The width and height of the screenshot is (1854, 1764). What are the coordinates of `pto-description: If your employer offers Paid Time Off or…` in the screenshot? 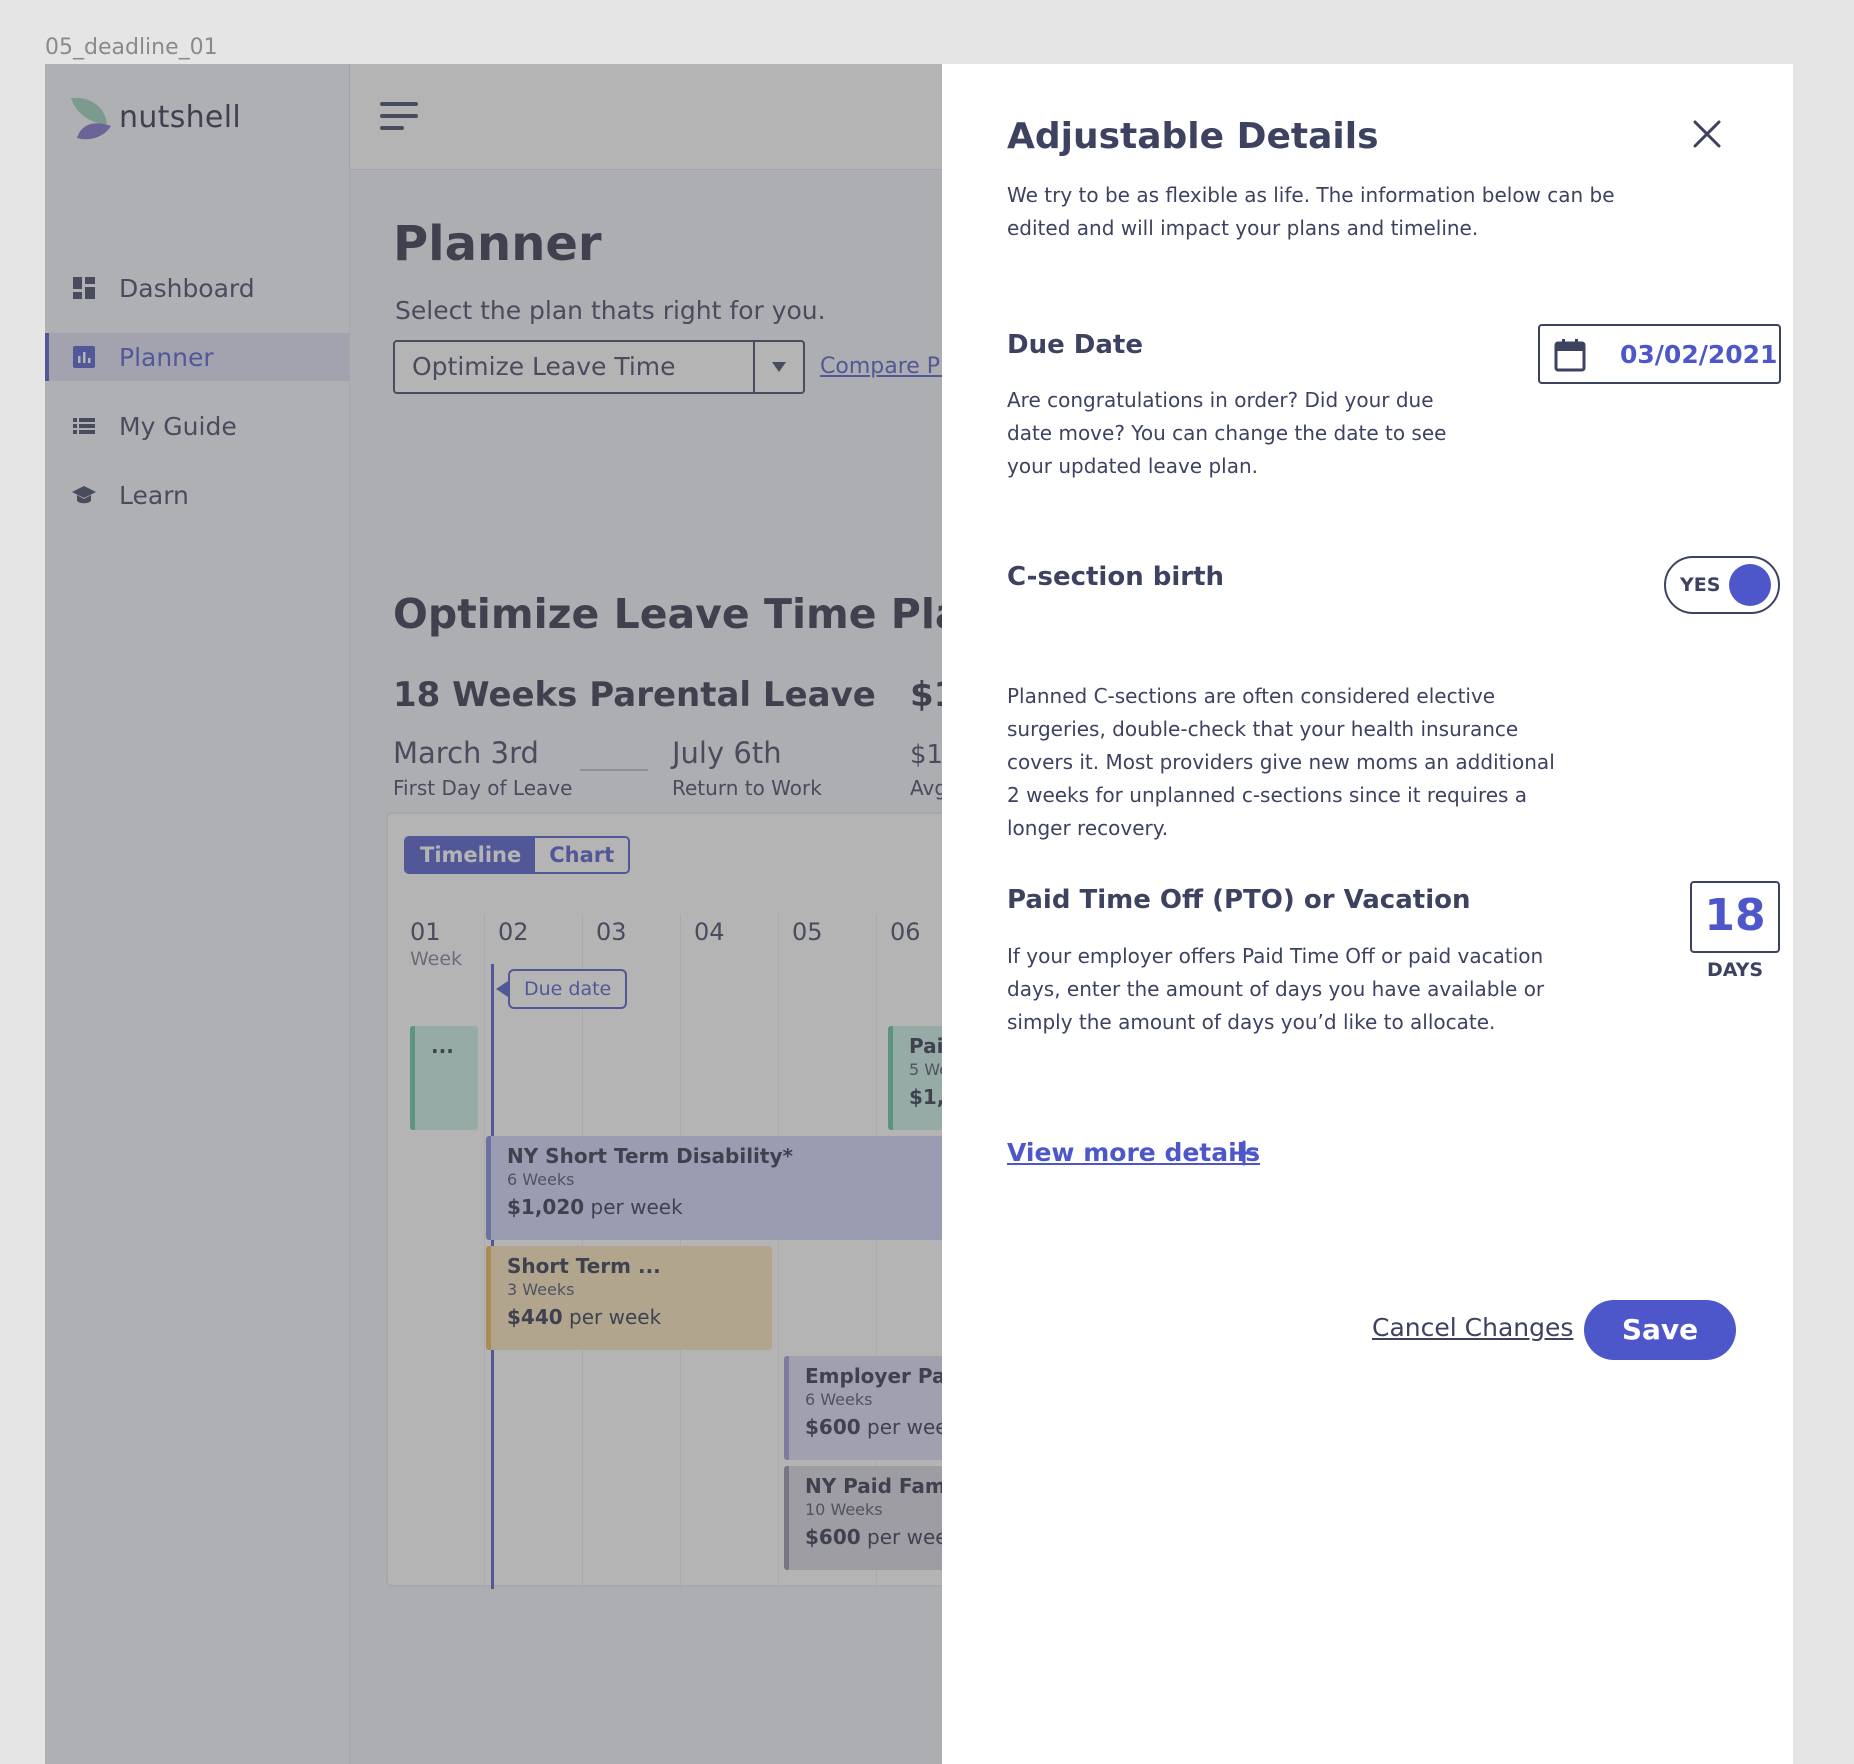 It's located at (1276, 989).